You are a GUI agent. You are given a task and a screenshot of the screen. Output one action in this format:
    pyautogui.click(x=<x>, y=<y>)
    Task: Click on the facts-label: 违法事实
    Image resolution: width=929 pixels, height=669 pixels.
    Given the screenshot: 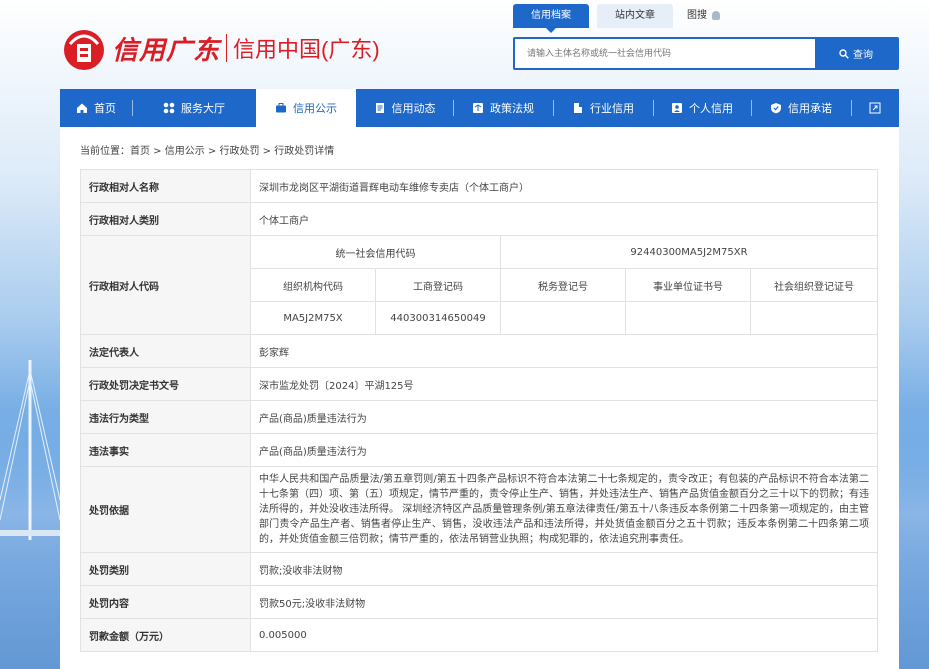 What is the action you would take?
    pyautogui.click(x=165, y=450)
    